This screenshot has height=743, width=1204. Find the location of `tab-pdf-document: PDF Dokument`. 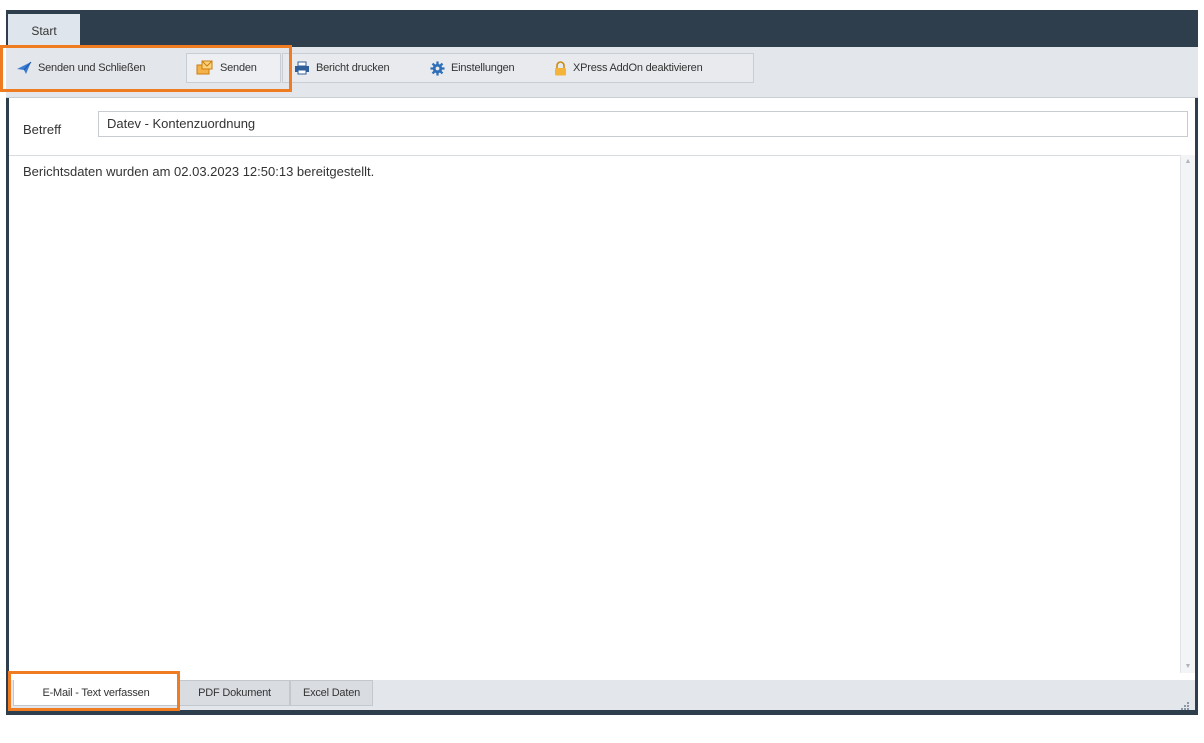

tab-pdf-document: PDF Dokument is located at coordinates (234, 693).